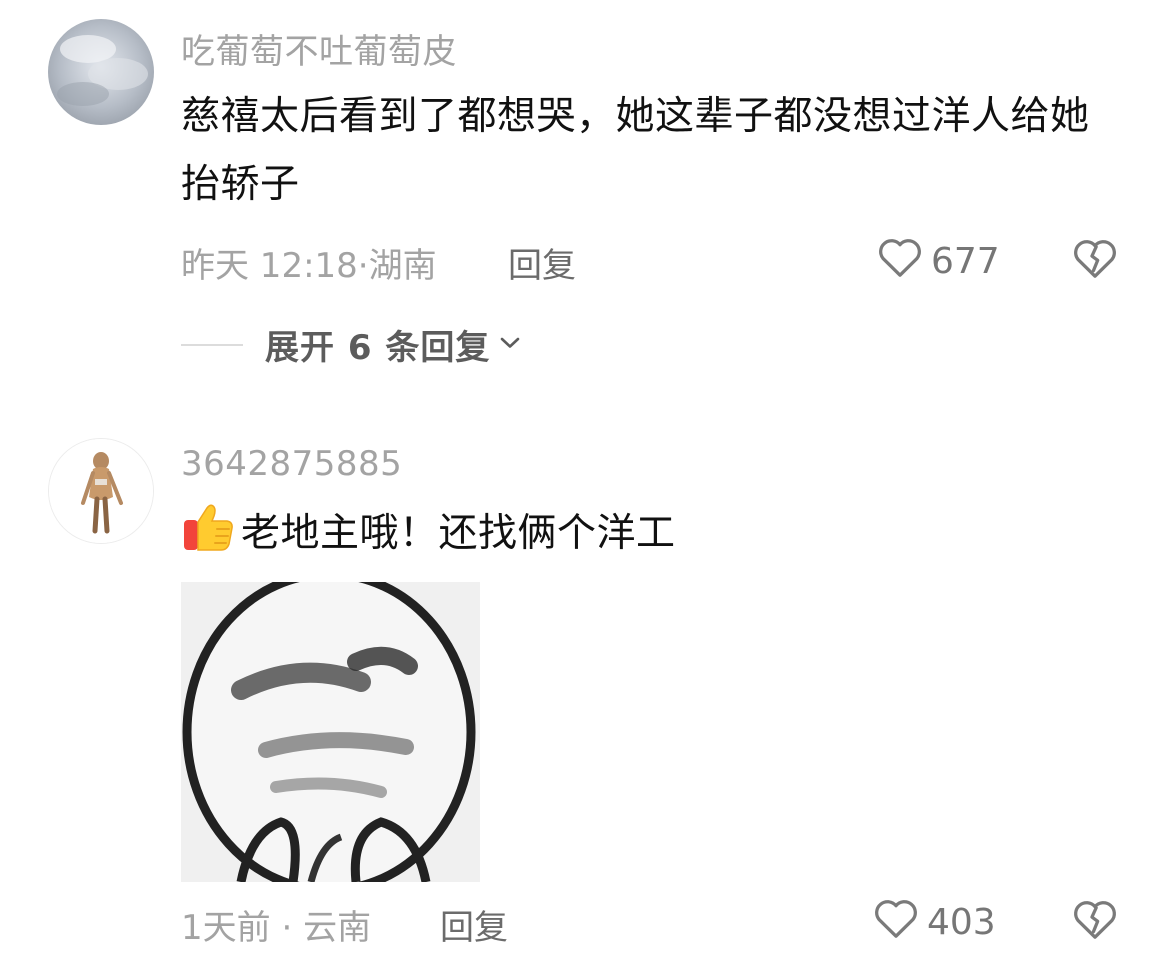 The width and height of the screenshot is (1169, 965). I want to click on comment-text: 老地主哦！还找俩个洋工, so click(458, 533).